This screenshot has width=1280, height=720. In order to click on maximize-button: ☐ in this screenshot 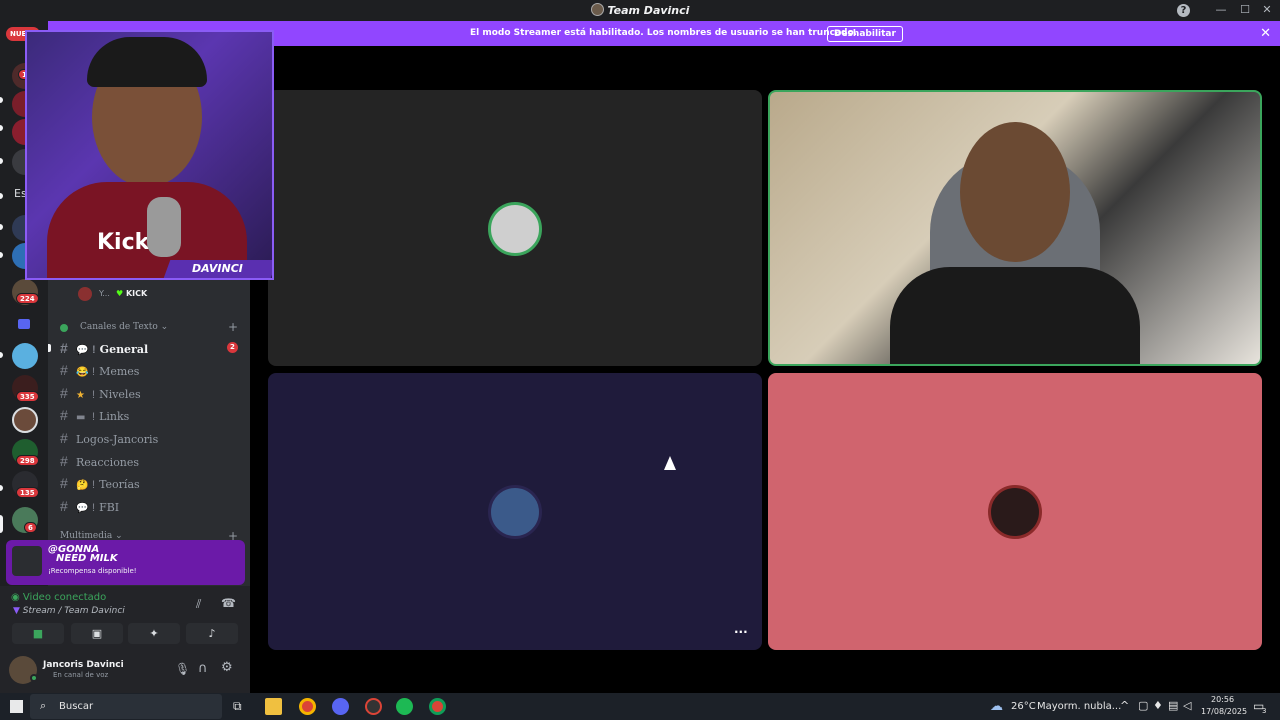, I will do `click(1245, 10)`.